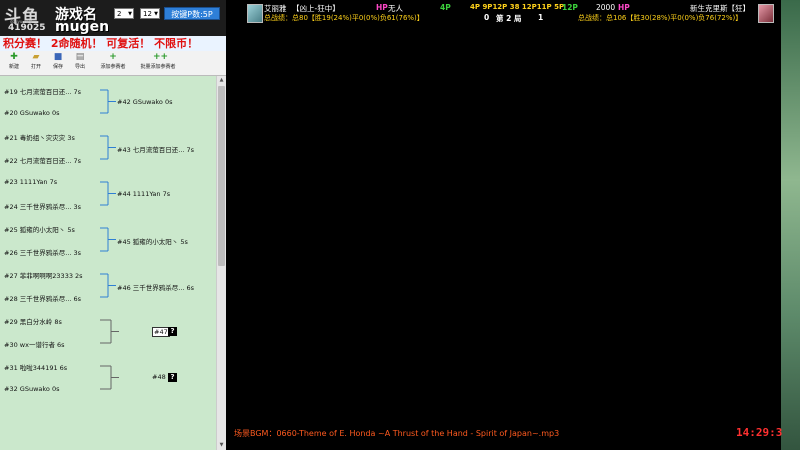 This screenshot has height=450, width=800. Describe the element at coordinates (158, 67) in the screenshot. I see `batch-add-button-label: 批量添加参赛者` at that location.